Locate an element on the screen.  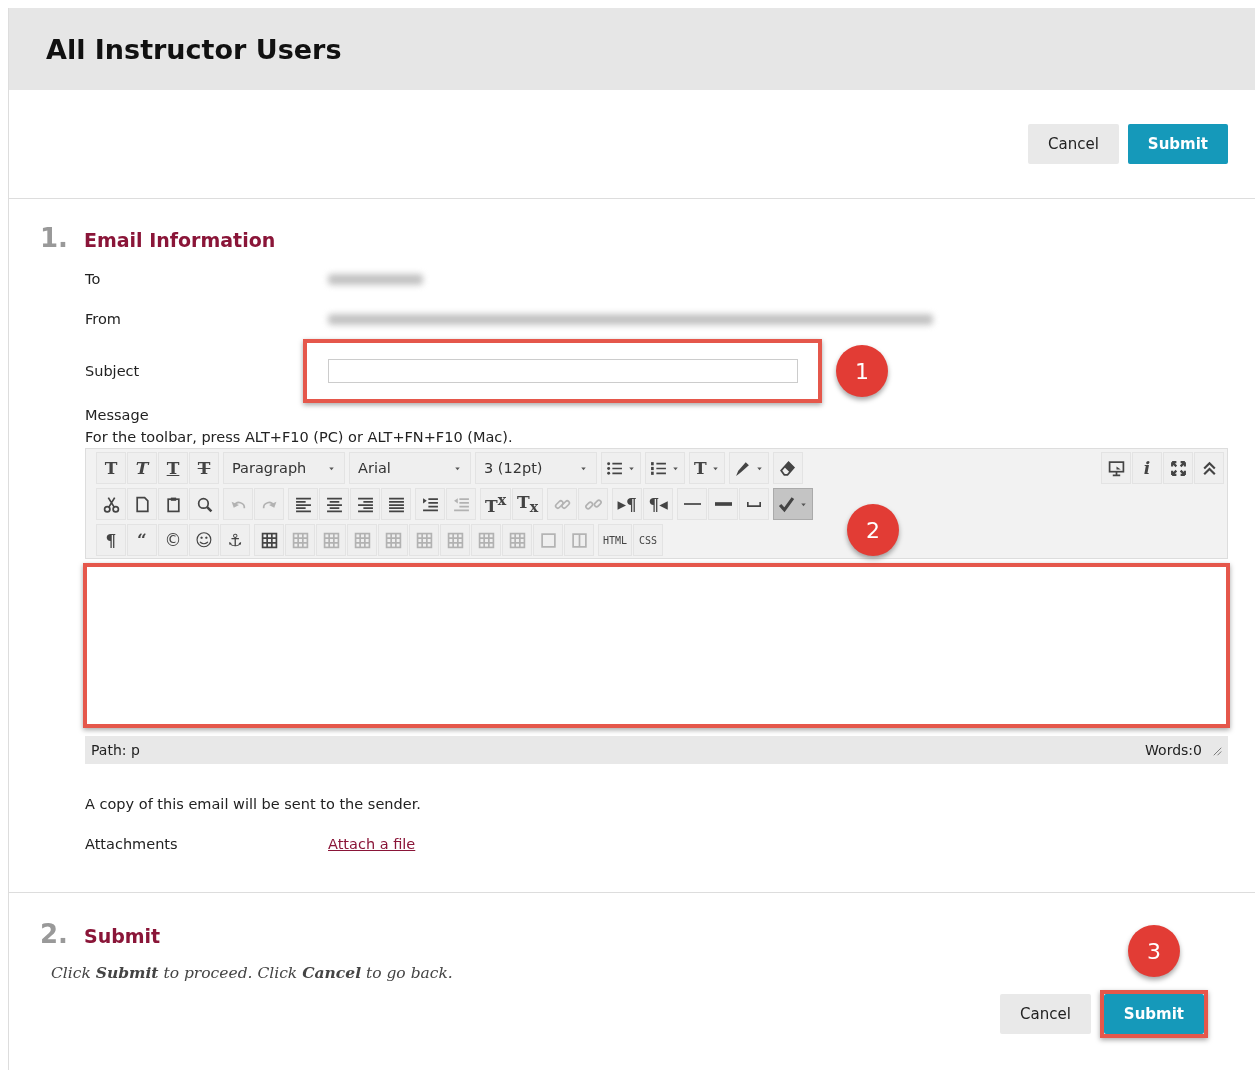
monitor-icon is located at coordinates (1116, 468).